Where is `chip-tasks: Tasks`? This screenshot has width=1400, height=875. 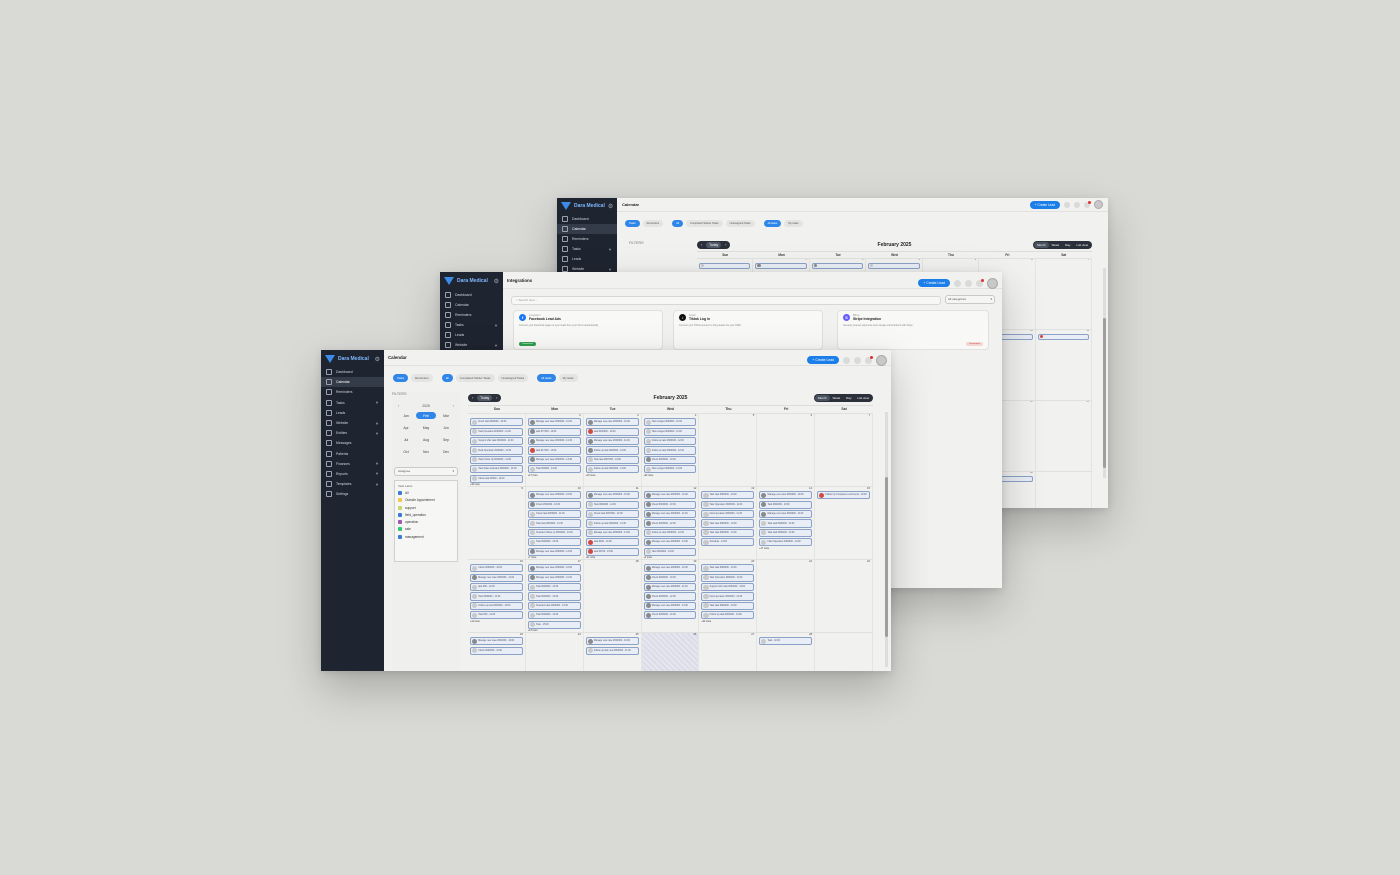
chip-tasks: Tasks is located at coordinates (632, 223).